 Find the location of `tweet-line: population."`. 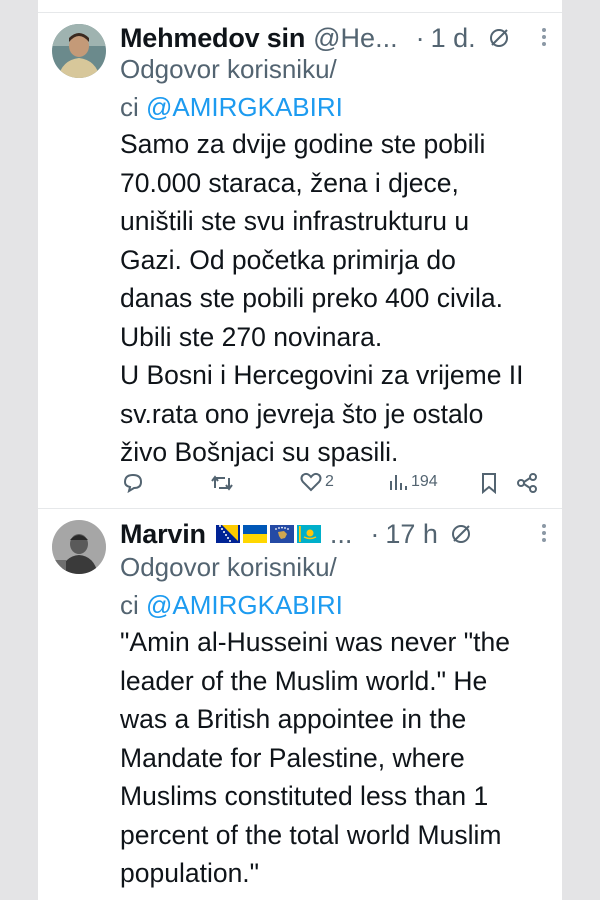

tweet-line: population." is located at coordinates (190, 873).